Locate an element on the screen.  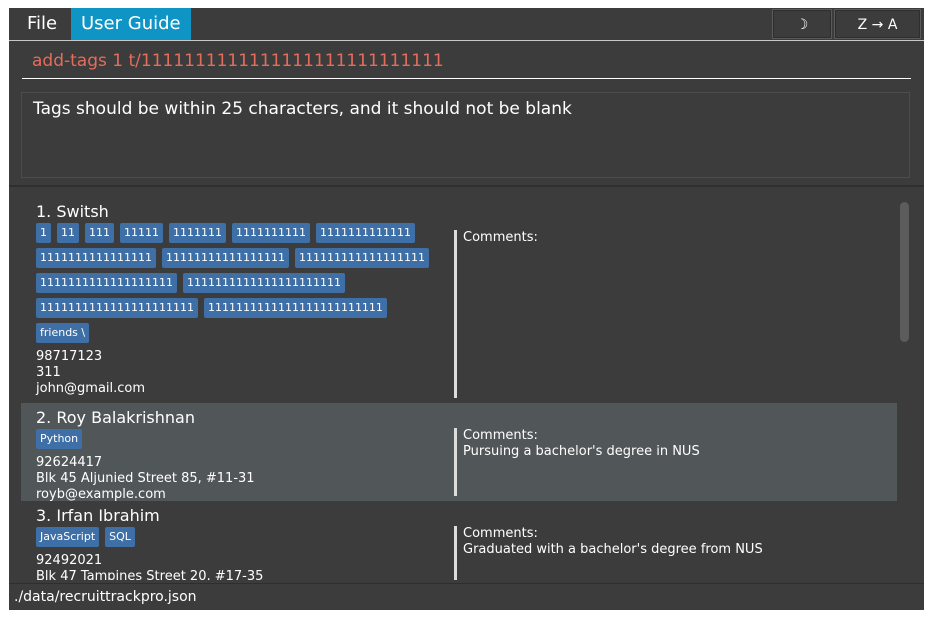
comments-text: Pursuing a bachelor's degree in NUS is located at coordinates (581, 451).